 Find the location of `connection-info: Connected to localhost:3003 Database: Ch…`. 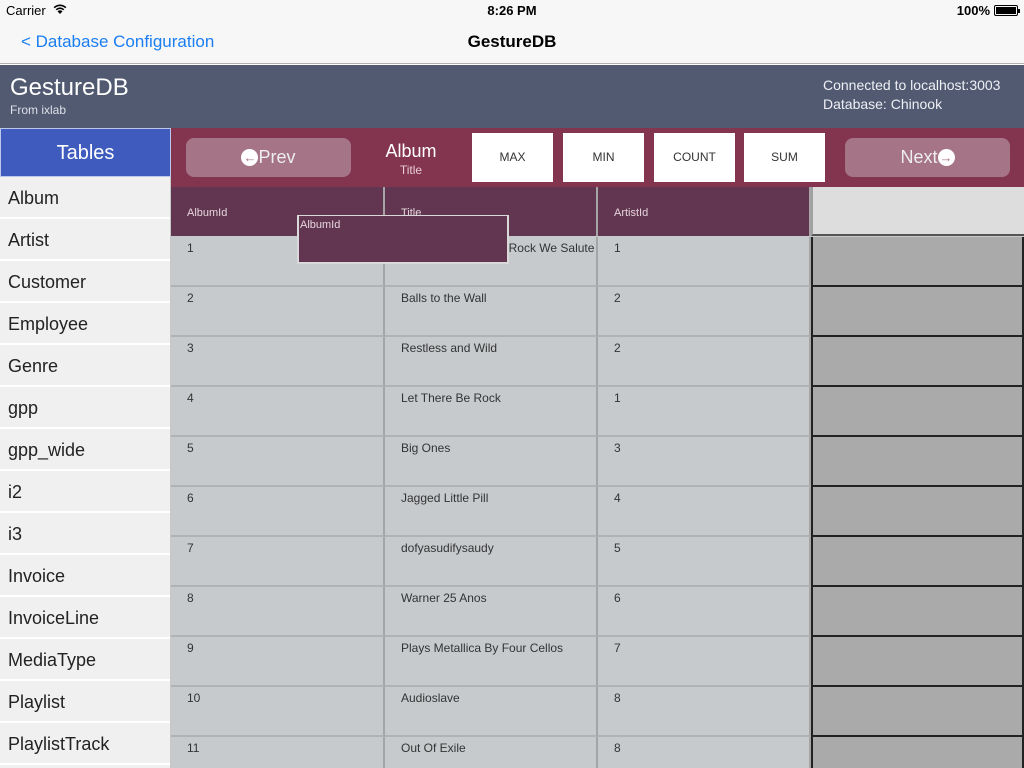

connection-info: Connected to localhost:3003 Database: Ch… is located at coordinates (911, 95).